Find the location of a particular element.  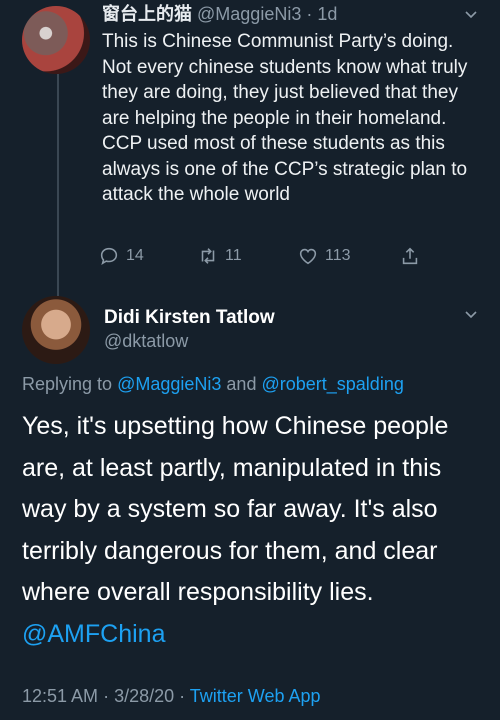

user-display-name: Didi Kirsten Tatlow is located at coordinates (189, 318).